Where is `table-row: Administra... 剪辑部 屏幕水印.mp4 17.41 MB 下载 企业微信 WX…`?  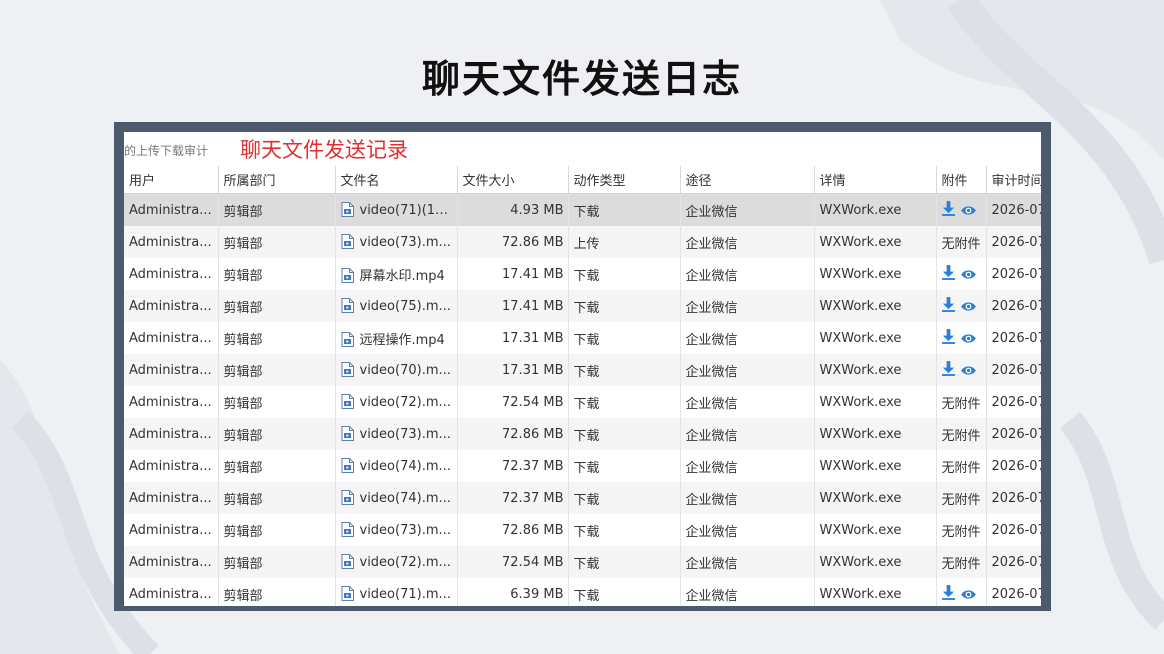 table-row: Administra... 剪辑部 屏幕水印.mp4 17.41 MB 下载 企业微信 WX… is located at coordinates (582, 274).